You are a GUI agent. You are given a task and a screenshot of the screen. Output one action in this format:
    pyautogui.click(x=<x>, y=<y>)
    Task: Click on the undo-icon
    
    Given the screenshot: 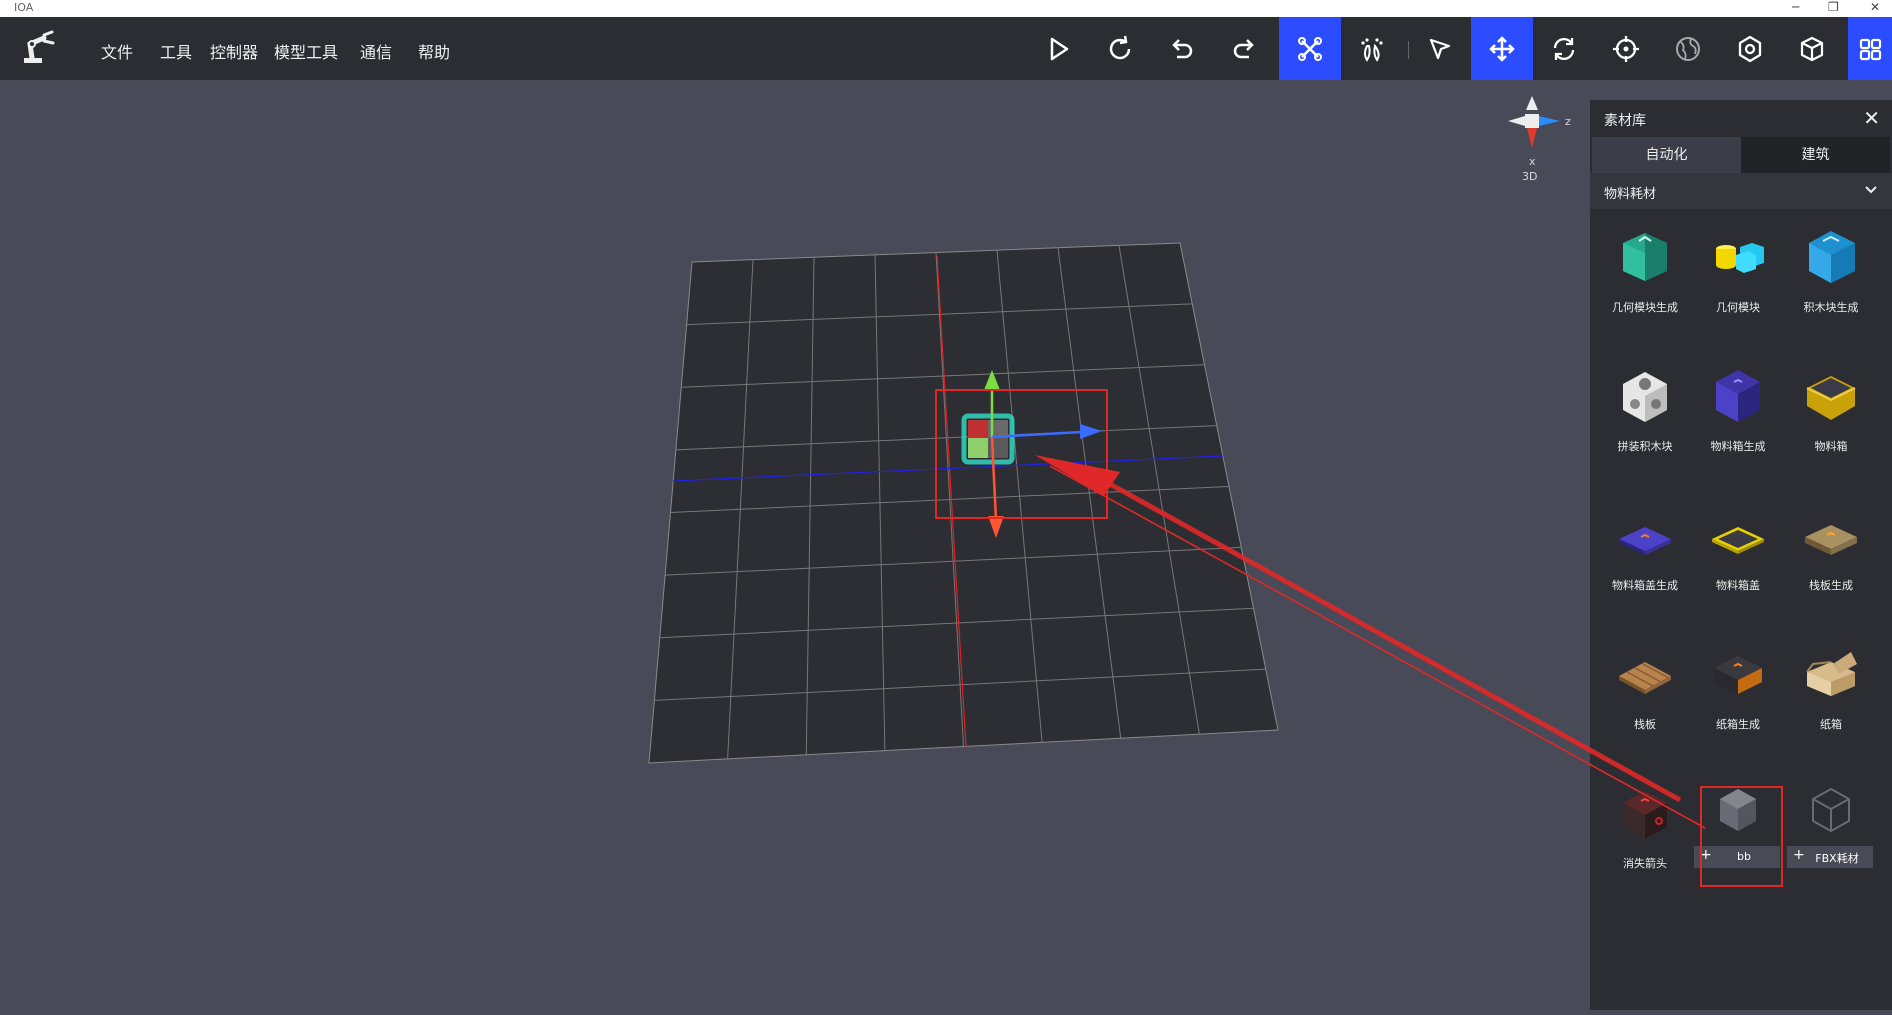 What is the action you would take?
    pyautogui.click(x=1182, y=48)
    